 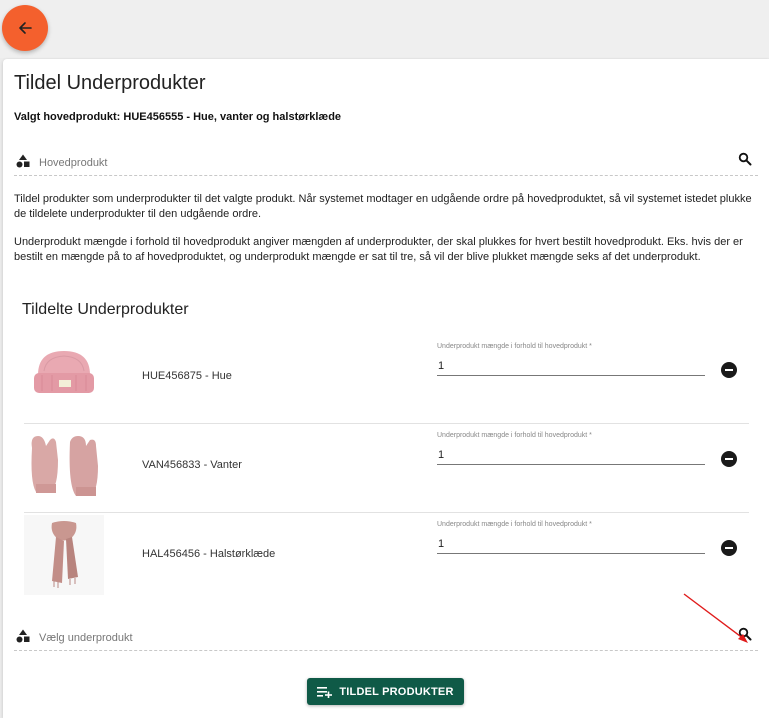 What do you see at coordinates (209, 554) in the screenshot?
I see `subproduct-sku: HAL456456 - Halstørklæde` at bounding box center [209, 554].